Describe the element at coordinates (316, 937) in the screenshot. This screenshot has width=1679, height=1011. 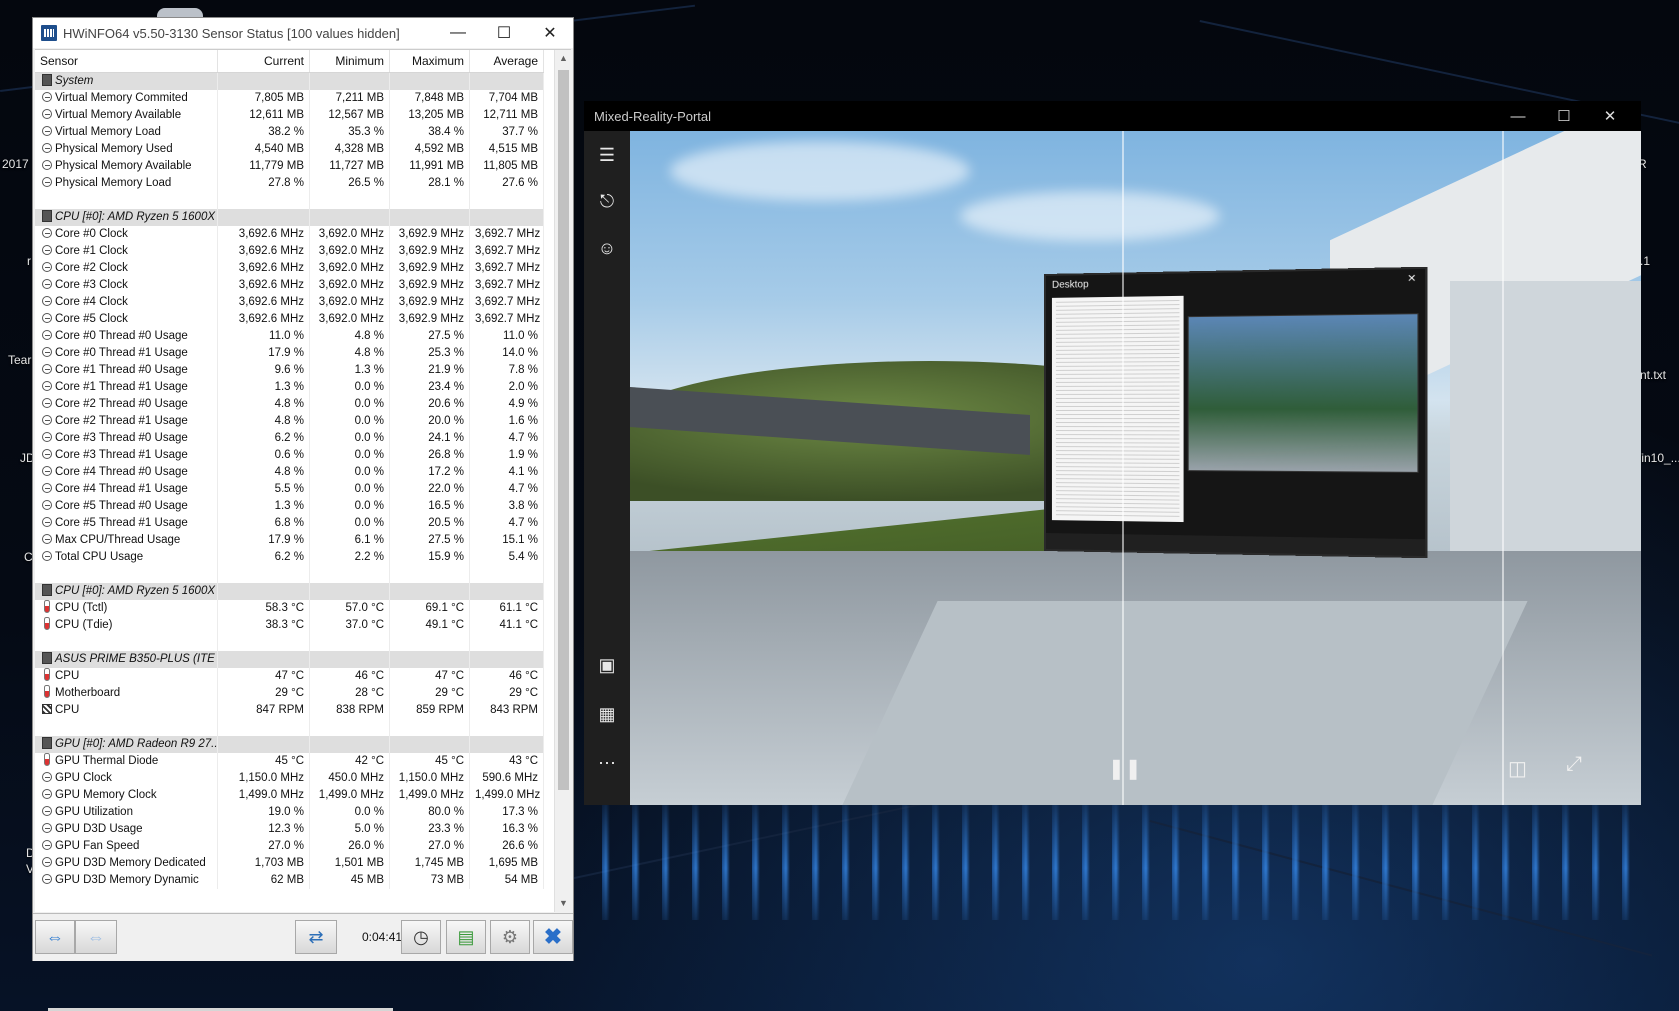
I see `network-icon: ⇄` at that location.